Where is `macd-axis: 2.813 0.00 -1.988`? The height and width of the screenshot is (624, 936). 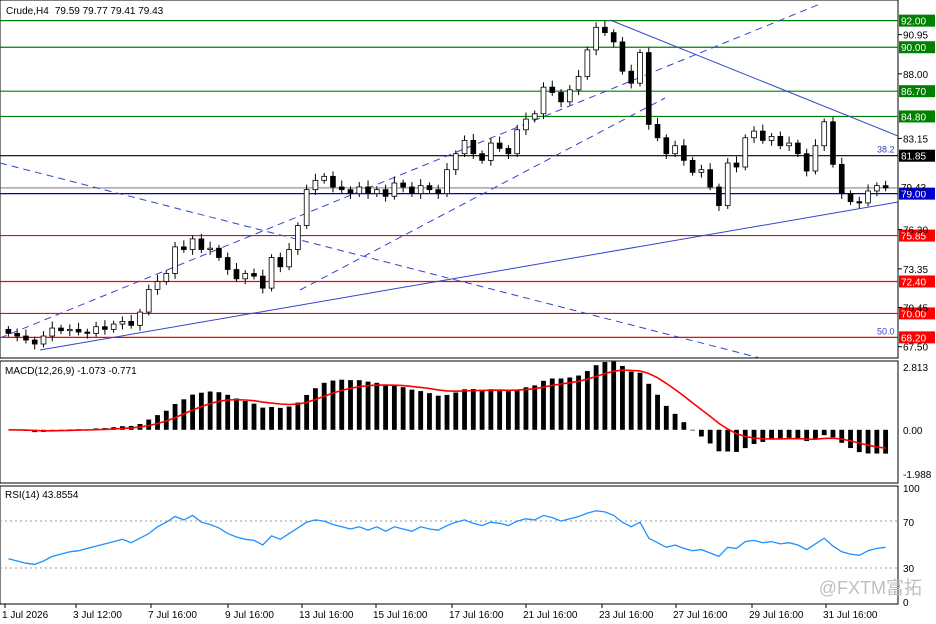
macd-axis: 2.813 0.00 -1.988 is located at coordinates (917, 422).